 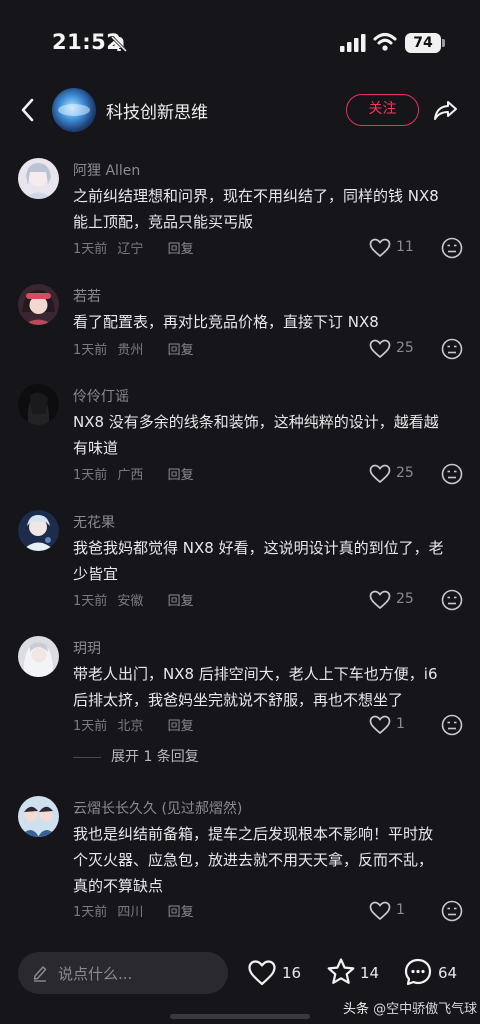 What do you see at coordinates (262, 973) in the screenshot?
I see `like-icon` at bounding box center [262, 973].